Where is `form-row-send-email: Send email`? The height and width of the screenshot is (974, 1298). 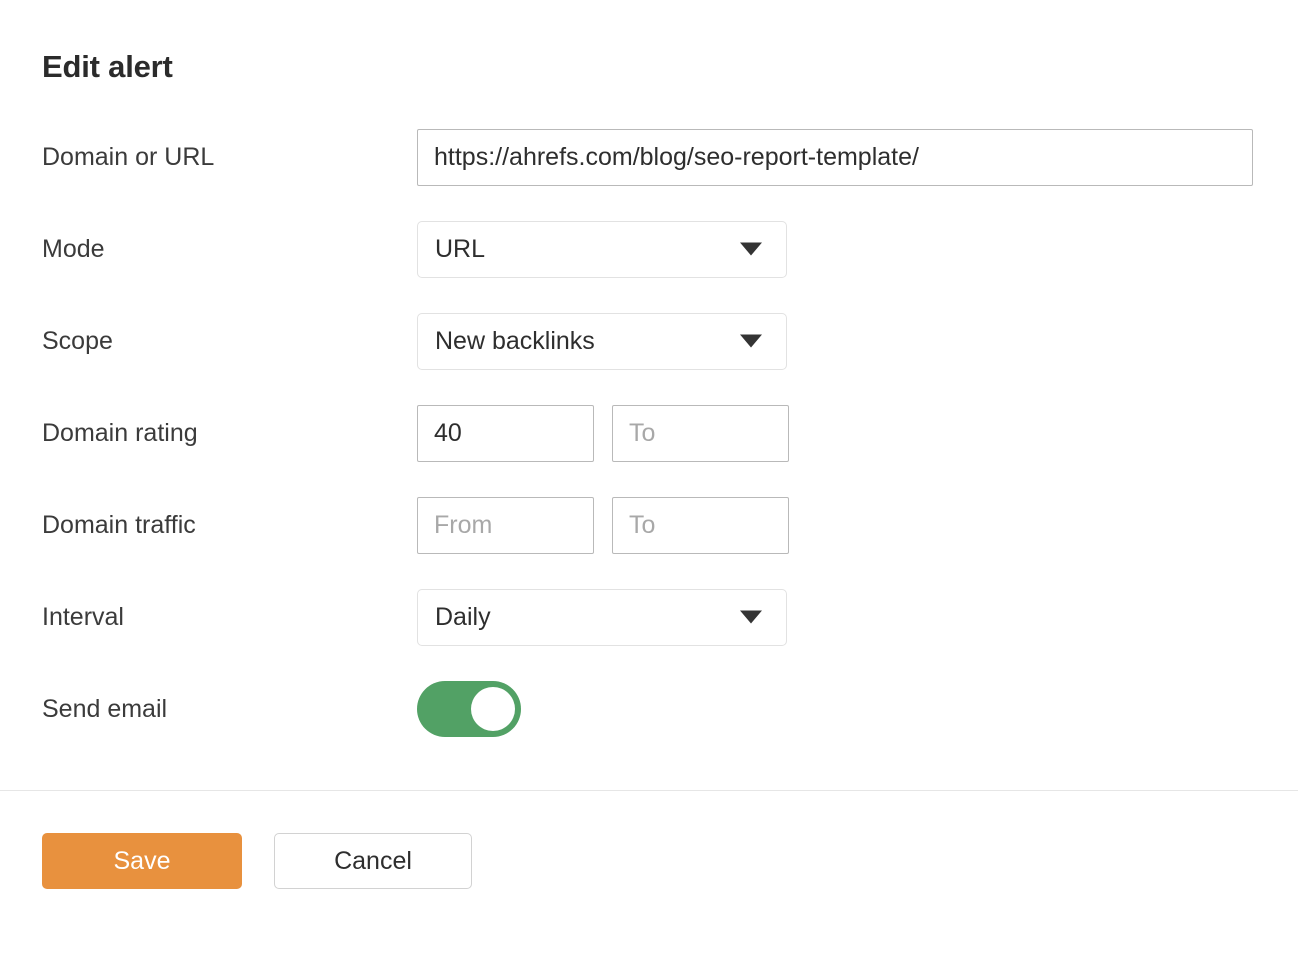 form-row-send-email: Send email is located at coordinates (649, 709).